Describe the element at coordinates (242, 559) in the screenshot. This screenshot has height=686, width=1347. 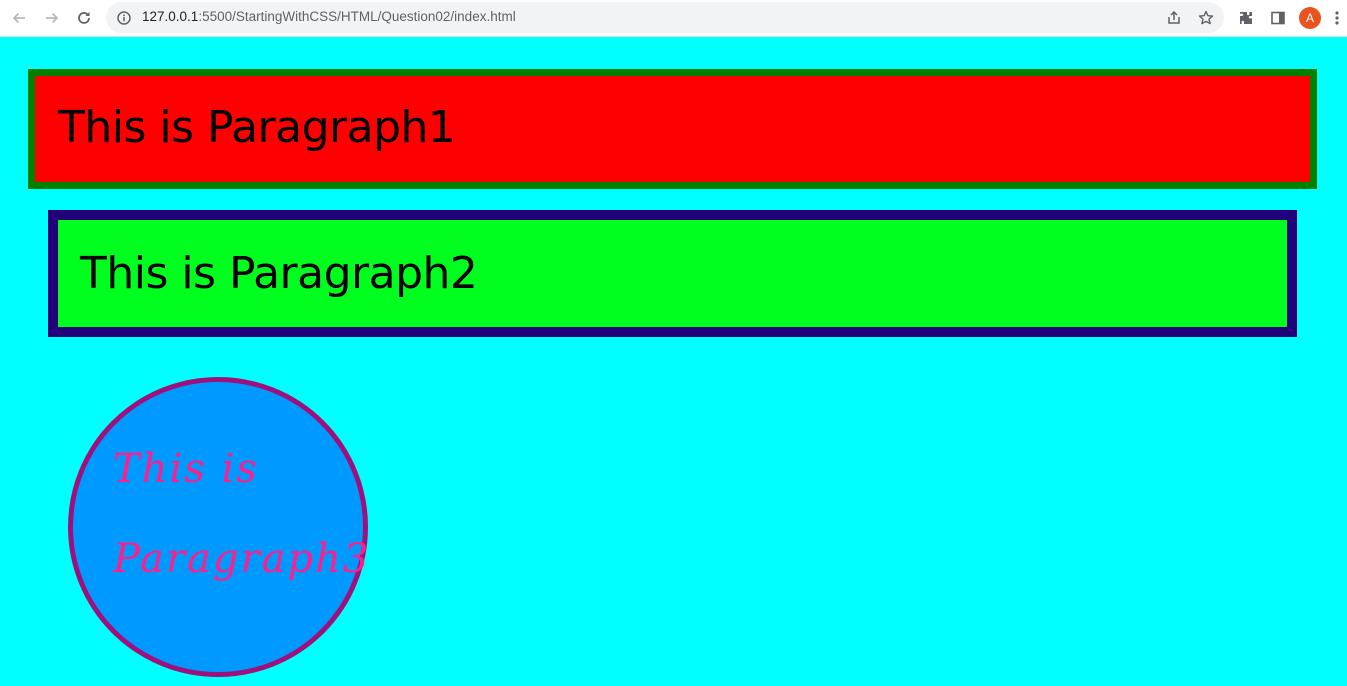
I see `paragraph-3-line-2: Paragraph3` at that location.